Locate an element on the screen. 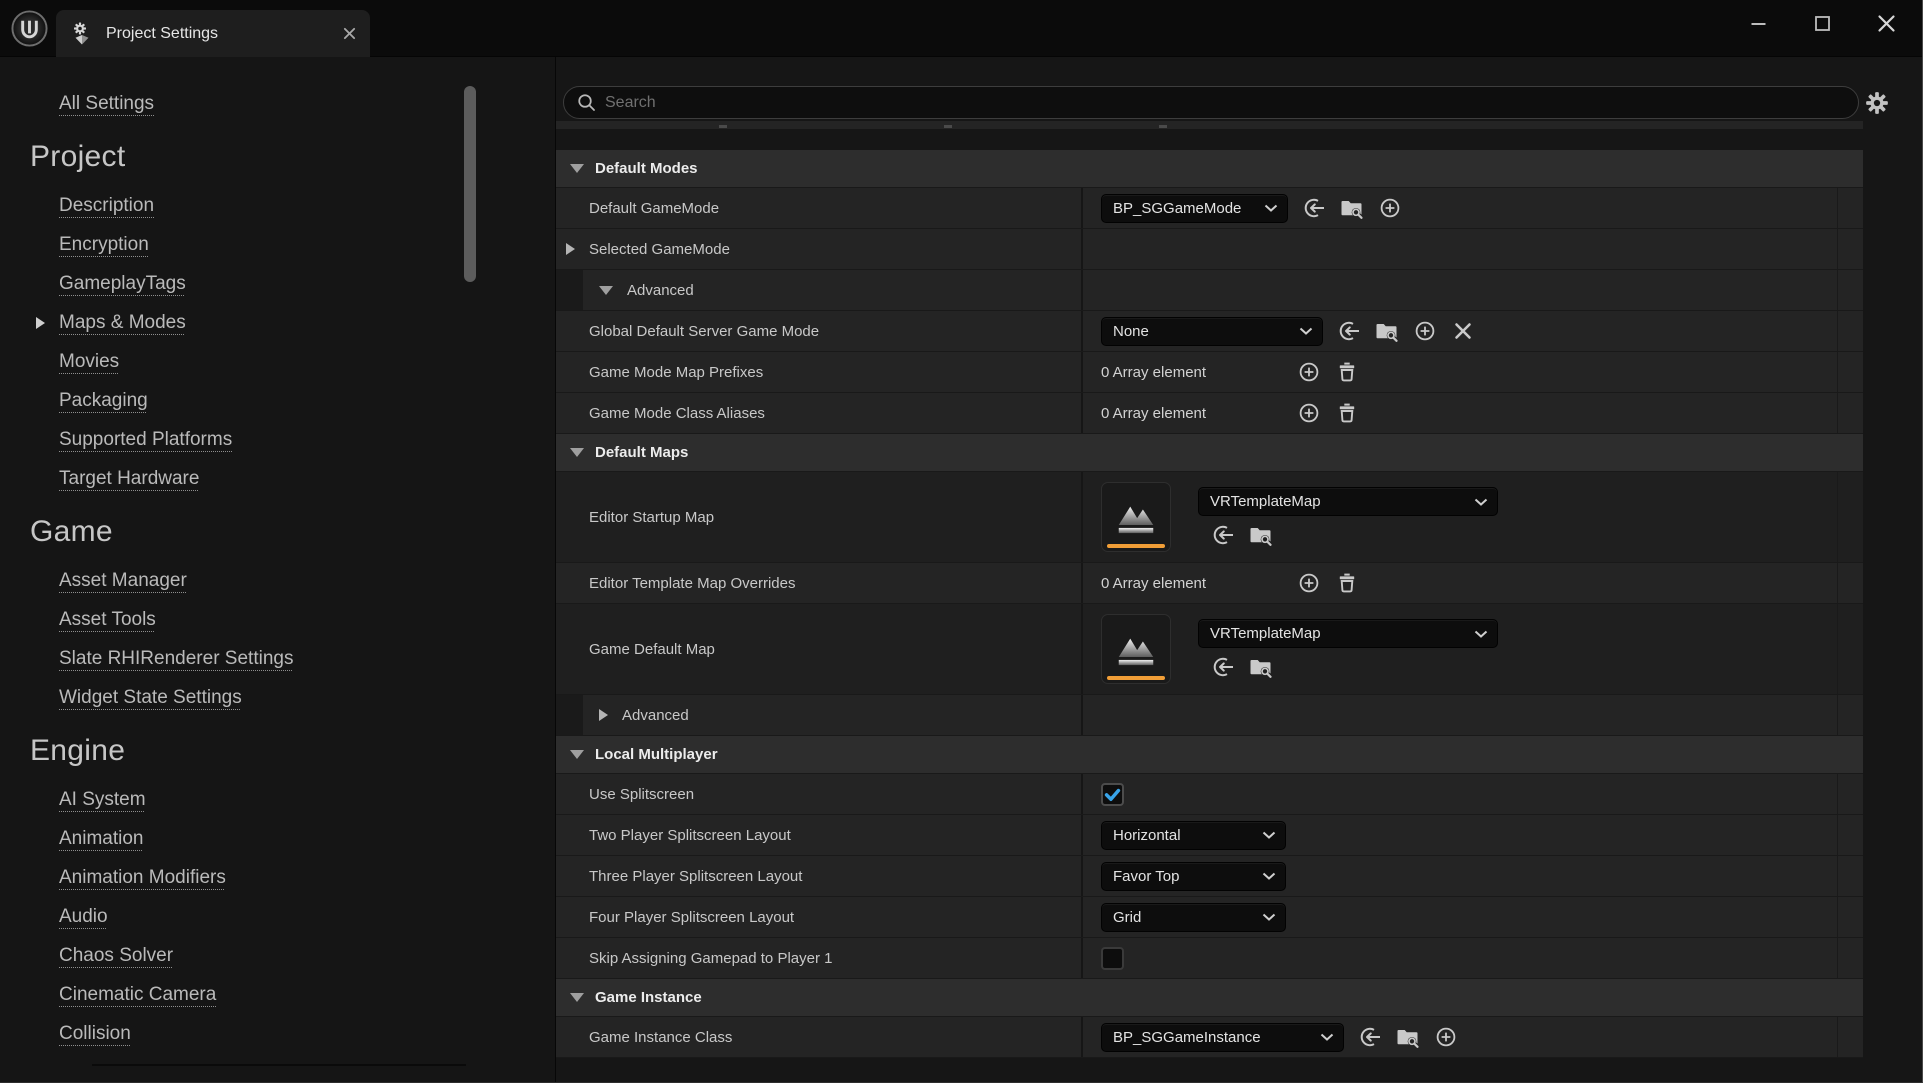 This screenshot has width=1923, height=1083. clear-icon is located at coordinates (1463, 331).